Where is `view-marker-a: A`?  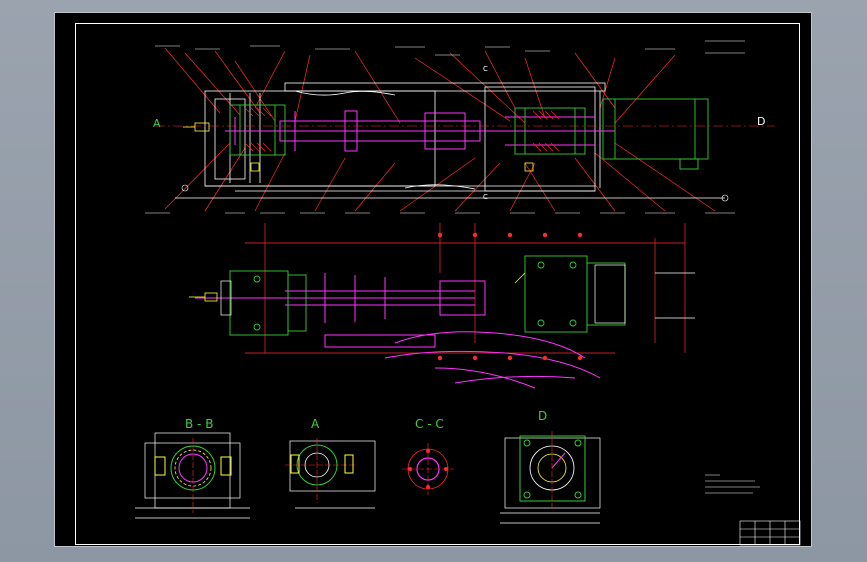
view-marker-a: A is located at coordinates (157, 123).